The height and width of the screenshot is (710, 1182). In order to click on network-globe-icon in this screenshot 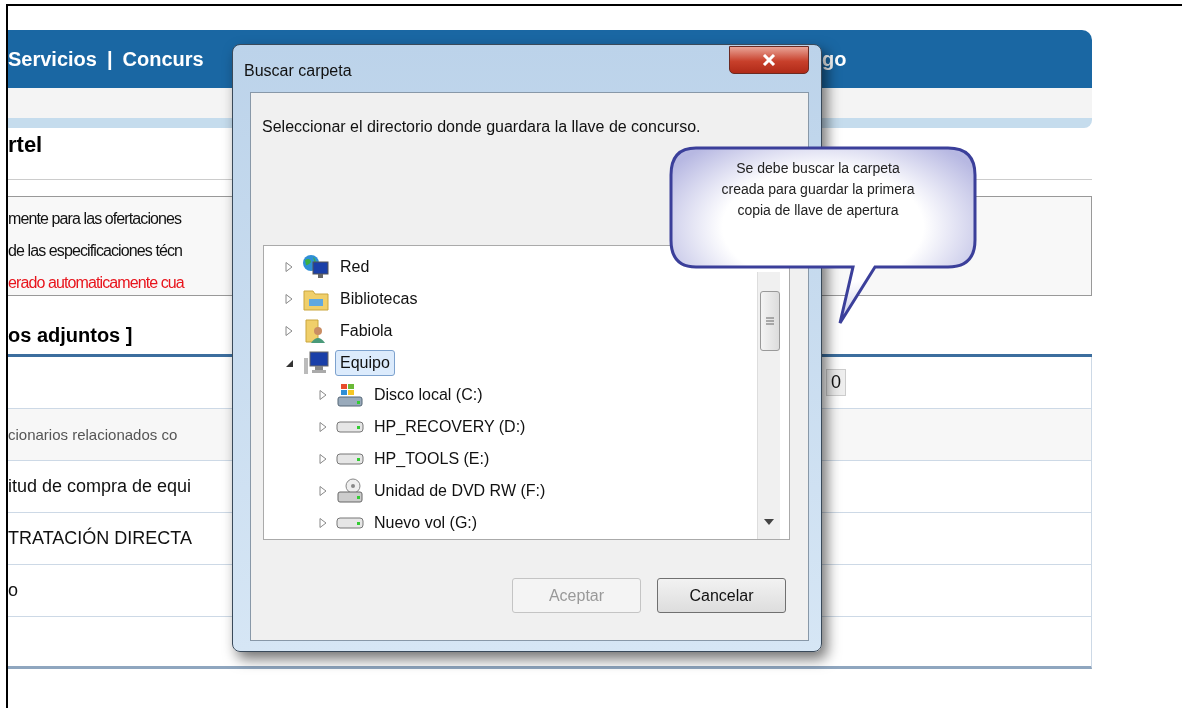, I will do `click(316, 267)`.